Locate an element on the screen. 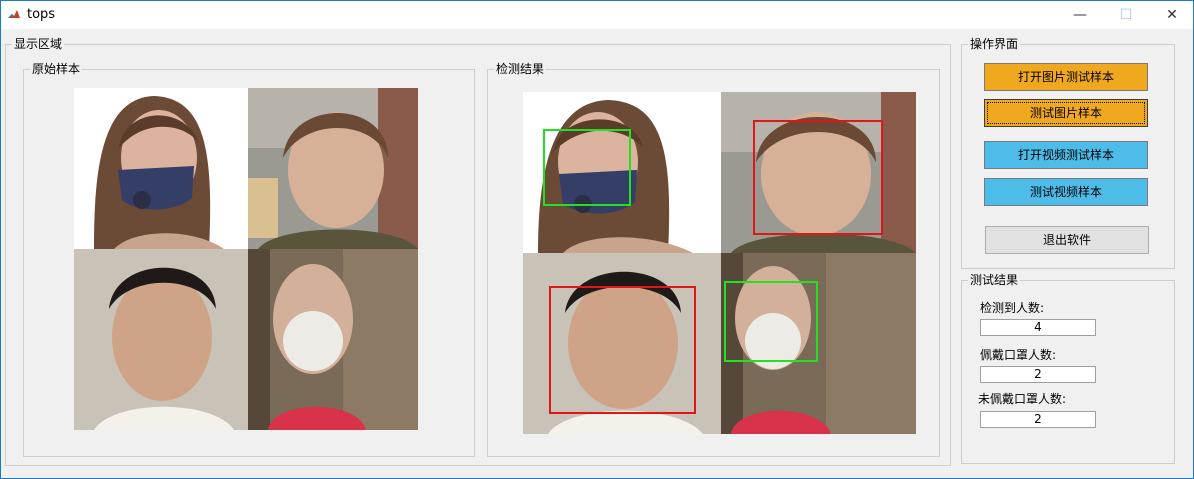 The width and height of the screenshot is (1194, 479). open-image-button: 打开图片测试样本 is located at coordinates (1066, 77).